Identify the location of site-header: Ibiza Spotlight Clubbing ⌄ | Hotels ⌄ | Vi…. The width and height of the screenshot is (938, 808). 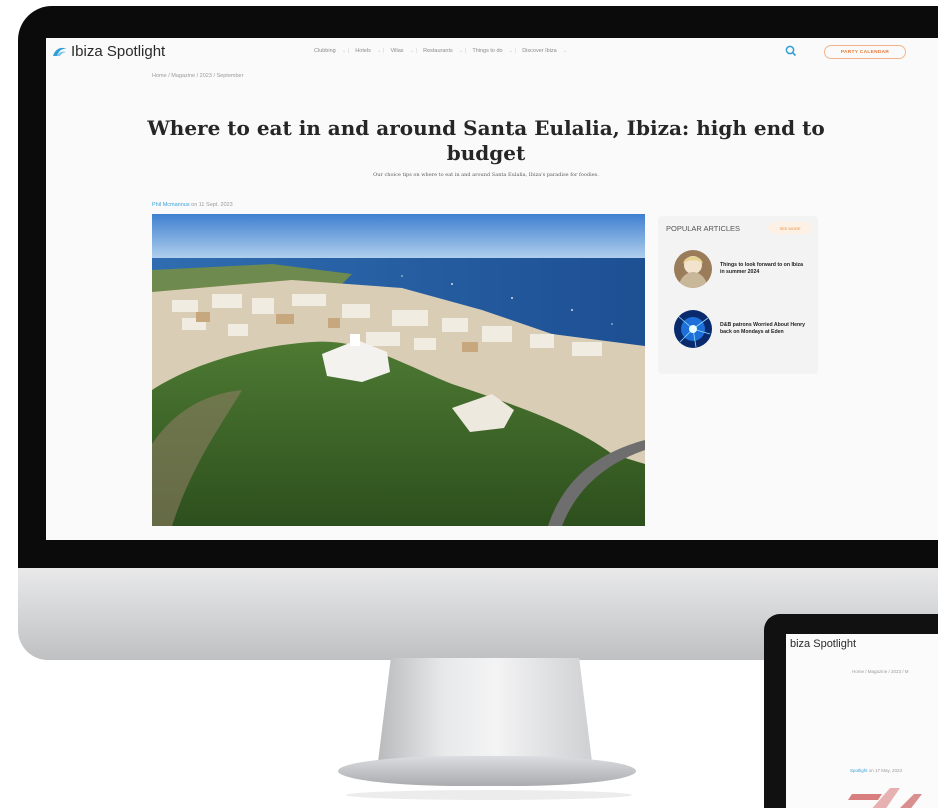
(492, 53).